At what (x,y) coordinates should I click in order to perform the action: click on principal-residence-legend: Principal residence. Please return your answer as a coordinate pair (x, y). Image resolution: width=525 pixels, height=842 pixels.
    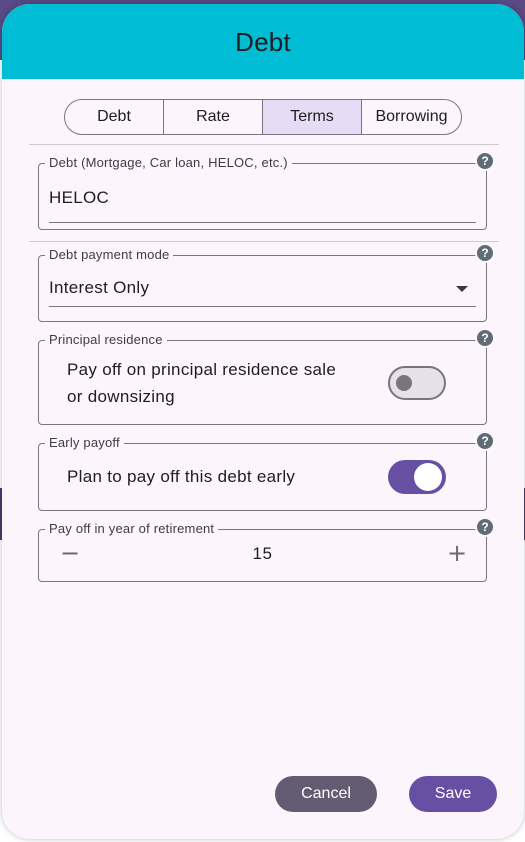
    Looking at the image, I should click on (106, 340).